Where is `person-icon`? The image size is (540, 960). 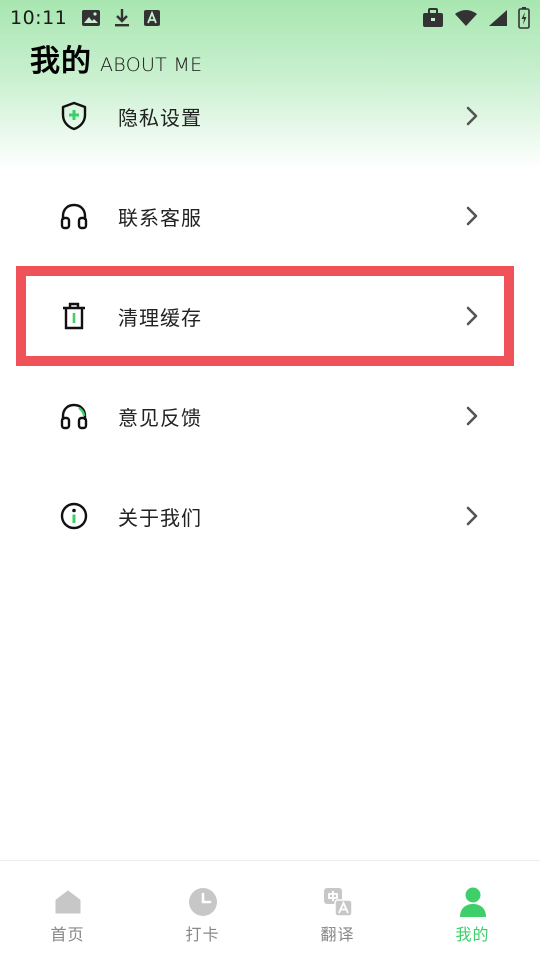
person-icon is located at coordinates (473, 902).